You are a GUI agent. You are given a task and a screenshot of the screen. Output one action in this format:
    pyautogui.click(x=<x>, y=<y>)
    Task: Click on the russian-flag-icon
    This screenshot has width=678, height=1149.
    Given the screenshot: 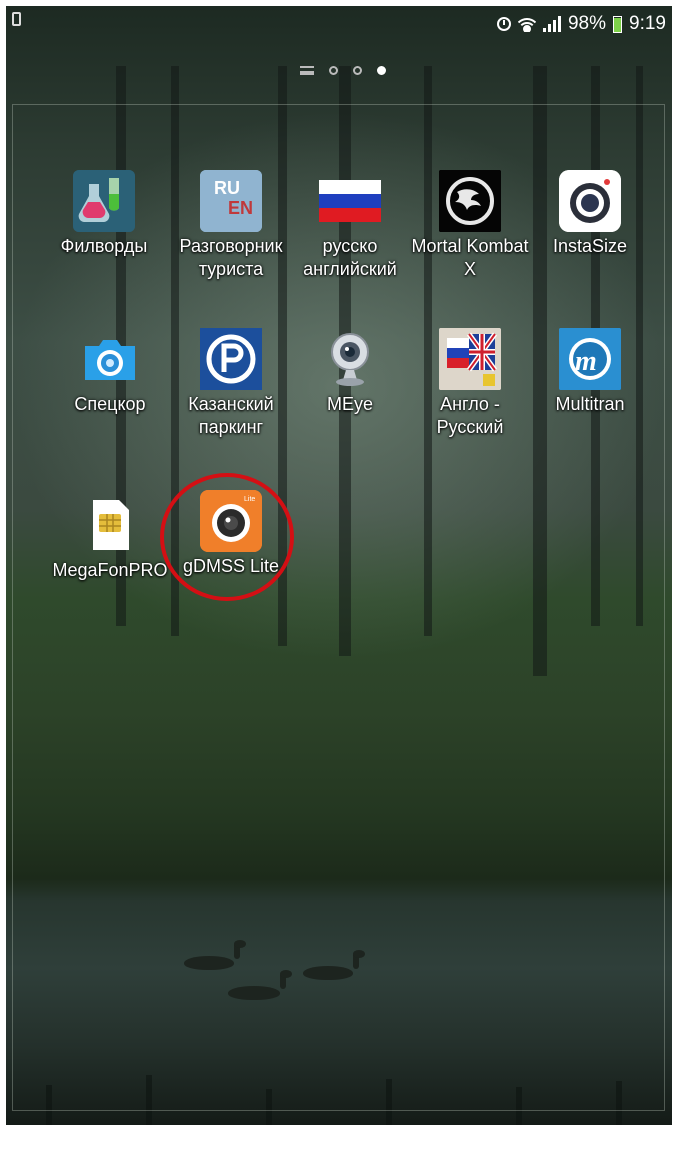 What is the action you would take?
    pyautogui.click(x=350, y=201)
    